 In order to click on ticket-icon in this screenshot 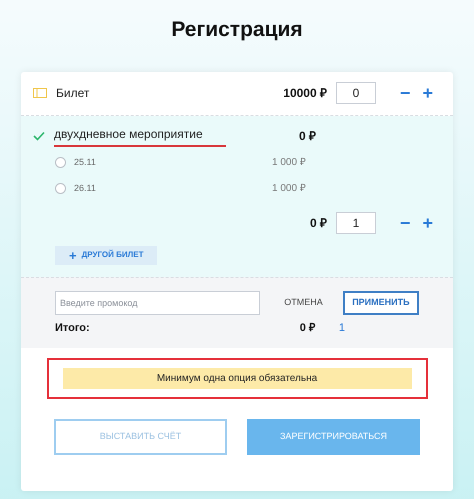, I will do `click(40, 93)`.